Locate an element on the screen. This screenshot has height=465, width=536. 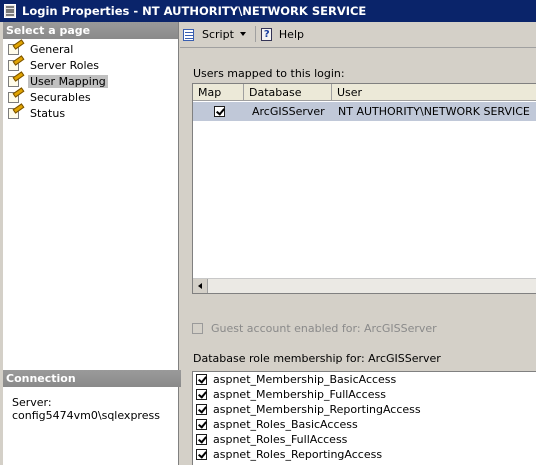
users-mapped-label: Users mapped to this login: is located at coordinates (269, 73).